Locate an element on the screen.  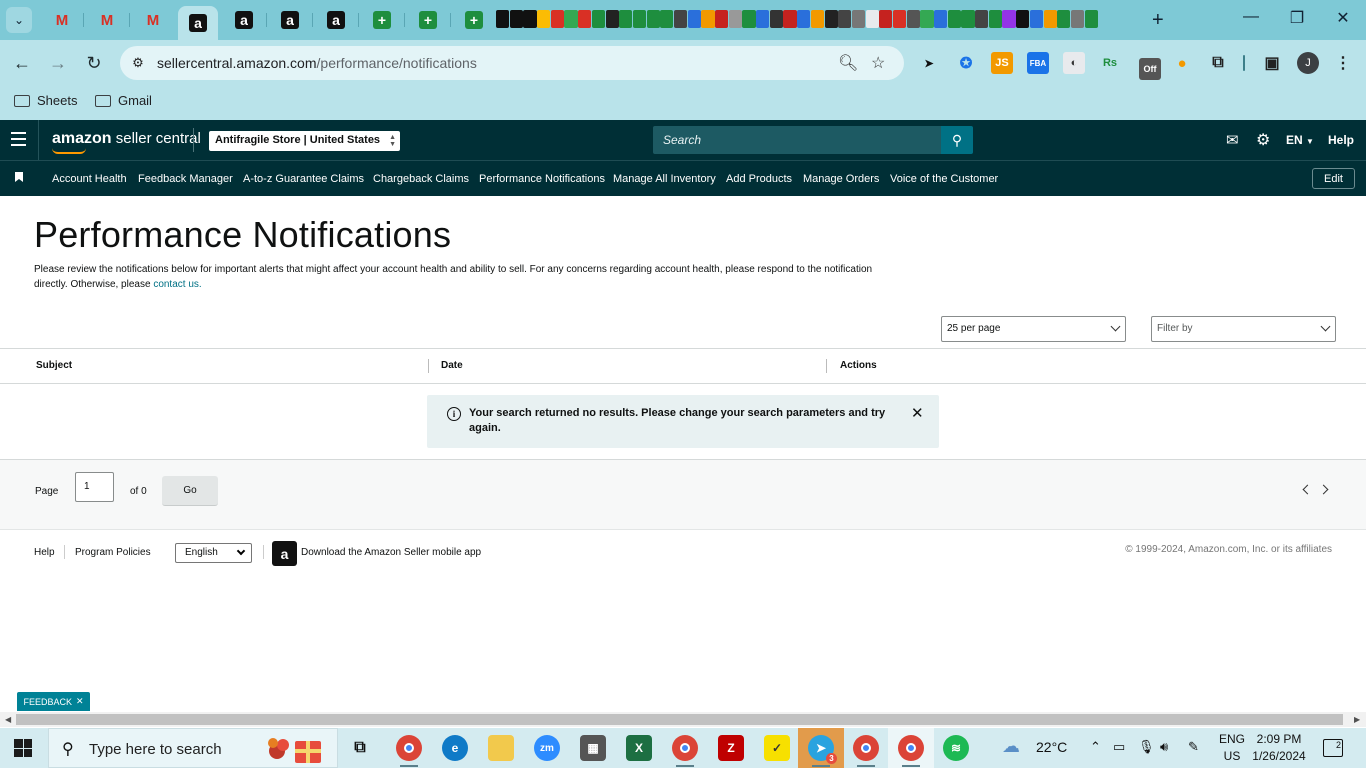
filezilla-icon: Z is located at coordinates (731, 748).